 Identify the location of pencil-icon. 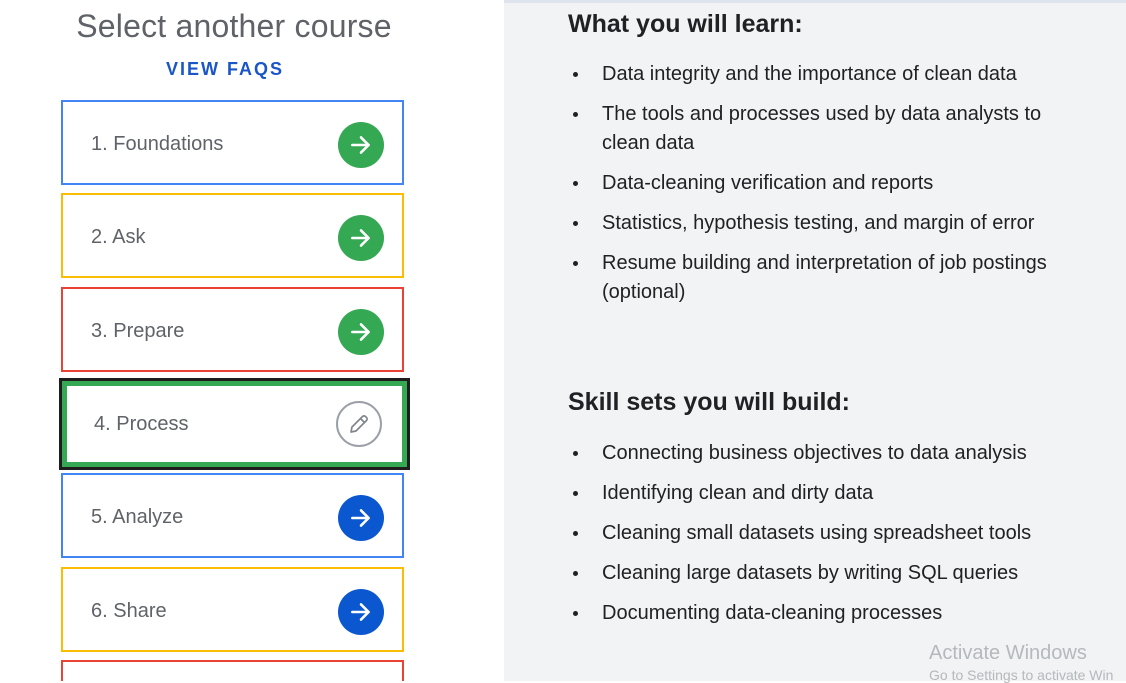
(359, 424).